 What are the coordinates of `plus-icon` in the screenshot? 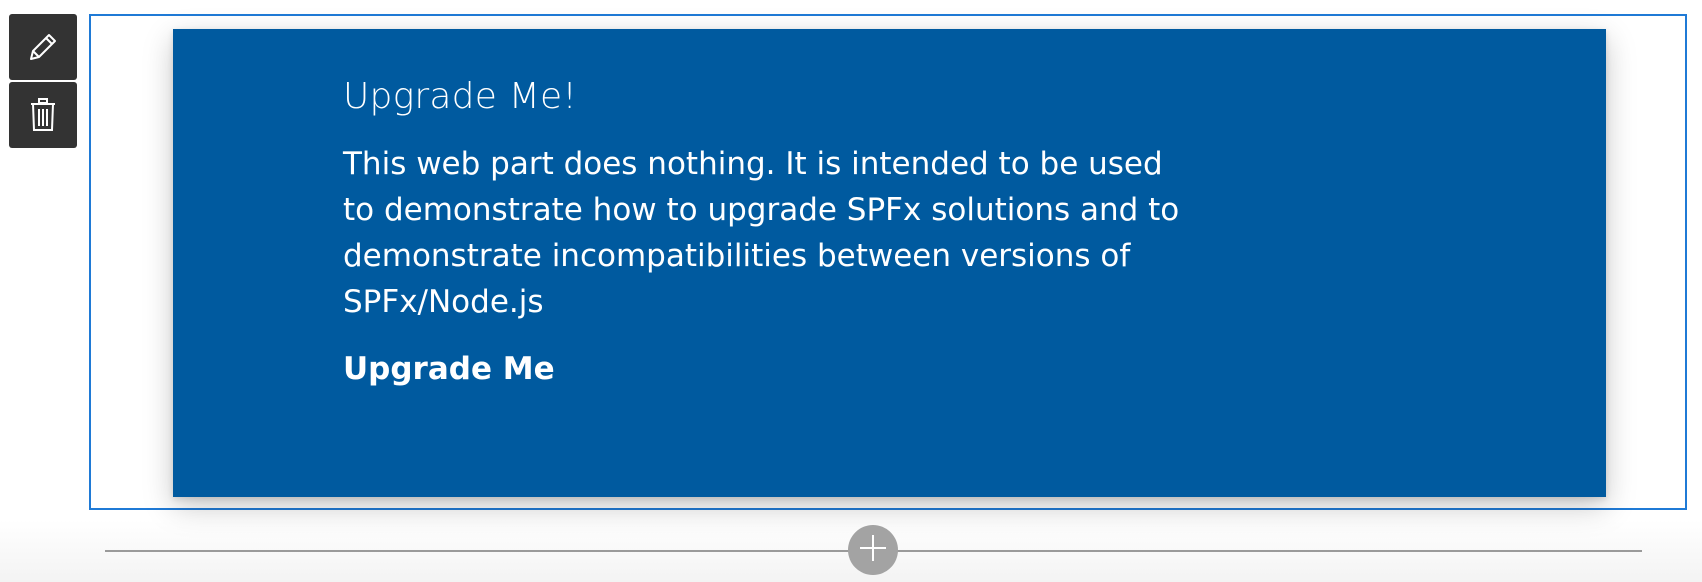 It's located at (873, 550).